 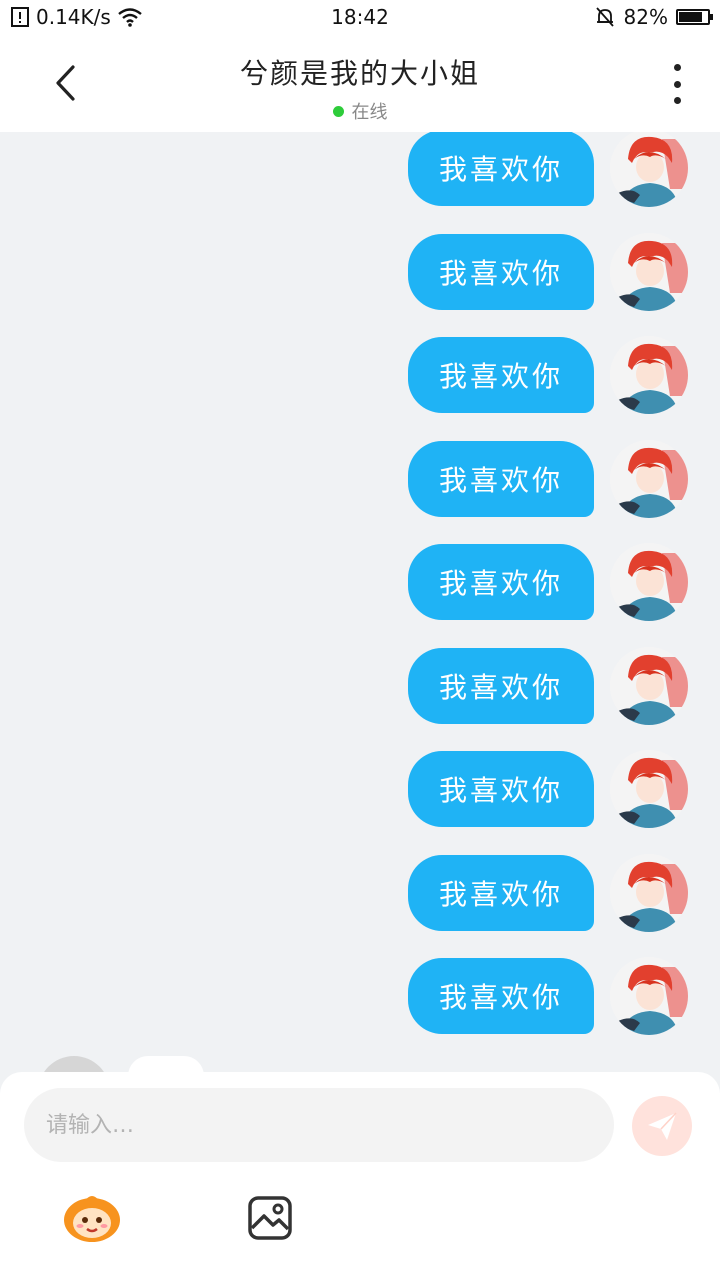 I want to click on mute-bell-icon, so click(x=604, y=17).